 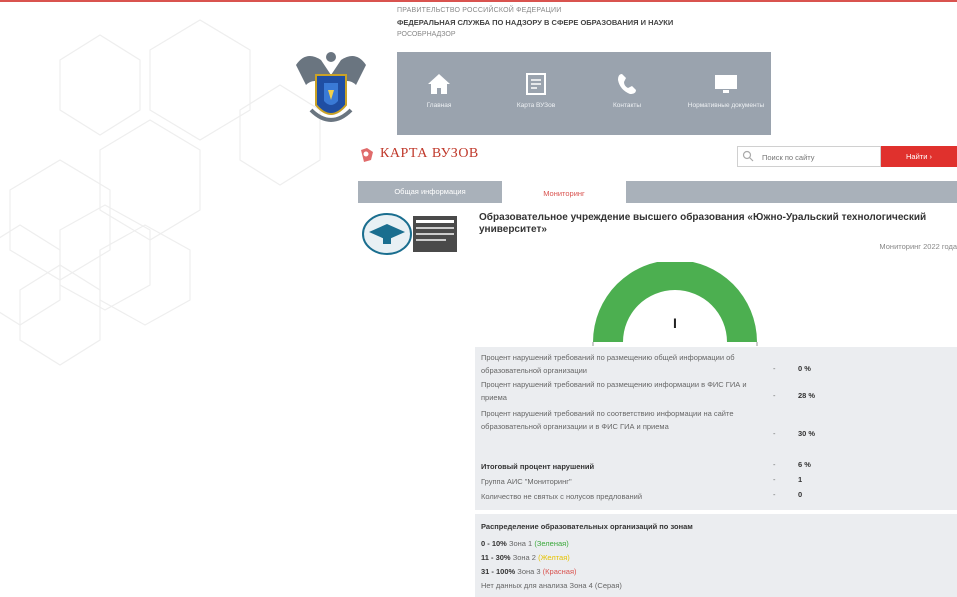 I want to click on zone-row: 0 - 10% Зона 1 (Зеленая), so click(x=525, y=543).